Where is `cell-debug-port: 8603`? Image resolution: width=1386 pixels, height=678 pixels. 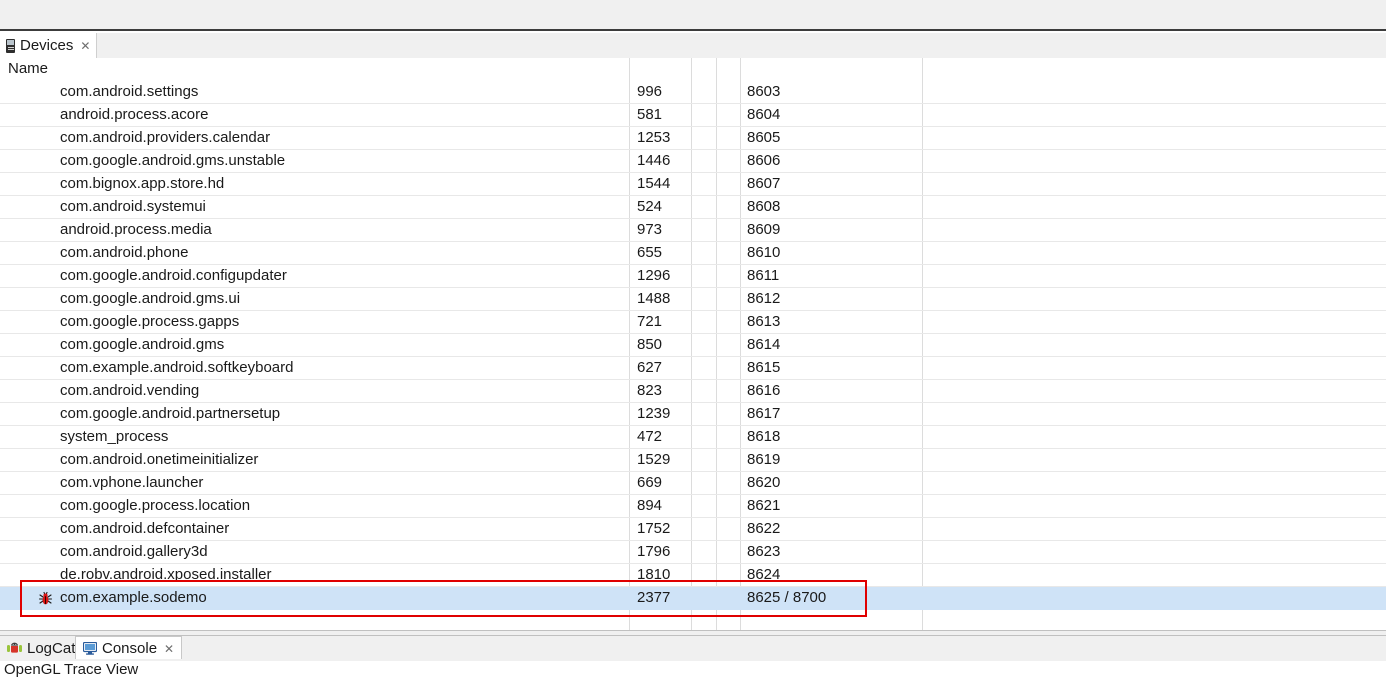 cell-debug-port: 8603 is located at coordinates (764, 91).